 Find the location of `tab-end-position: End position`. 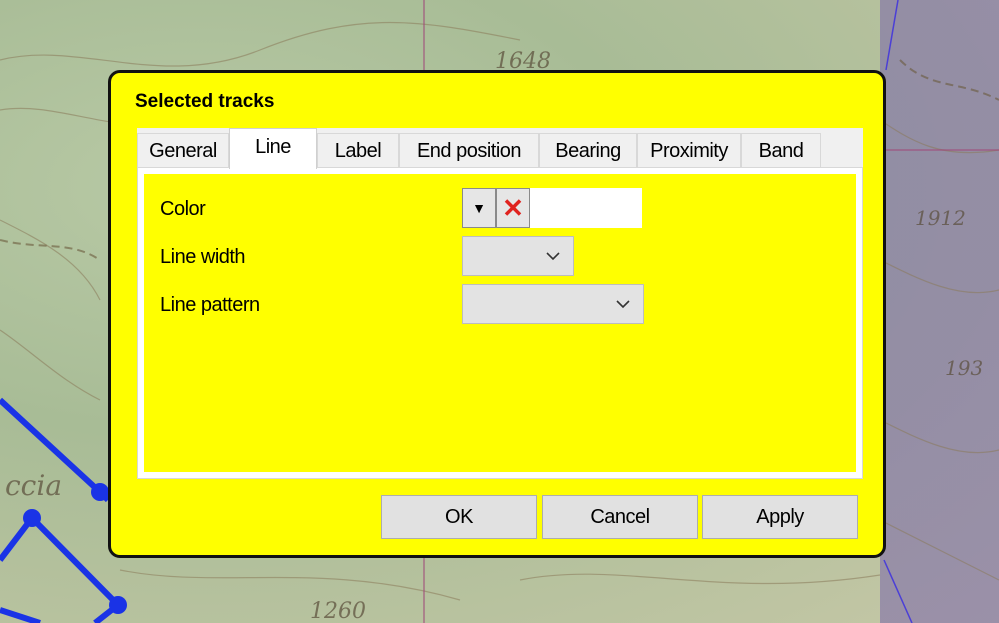

tab-end-position: End position is located at coordinates (469, 150).